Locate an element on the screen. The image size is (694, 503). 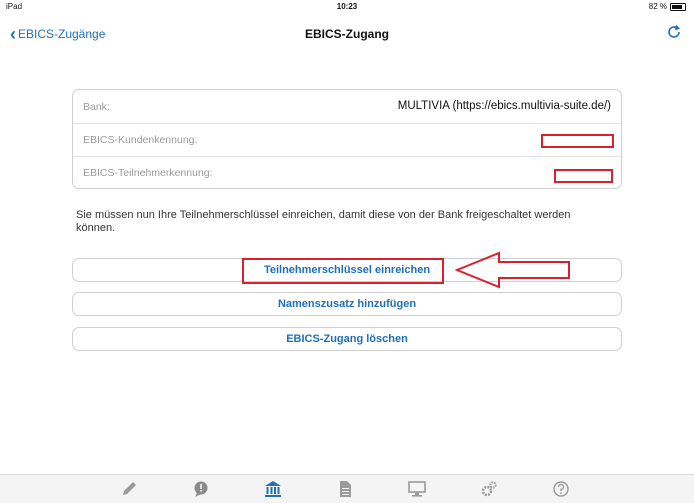
pencil-icon is located at coordinates (129, 489).